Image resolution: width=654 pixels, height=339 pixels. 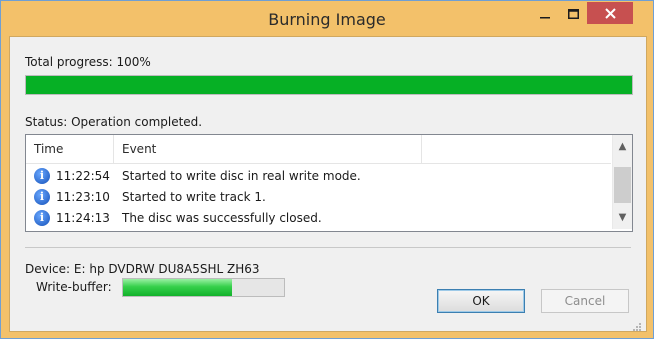 I want to click on section-divider, so click(x=328, y=247).